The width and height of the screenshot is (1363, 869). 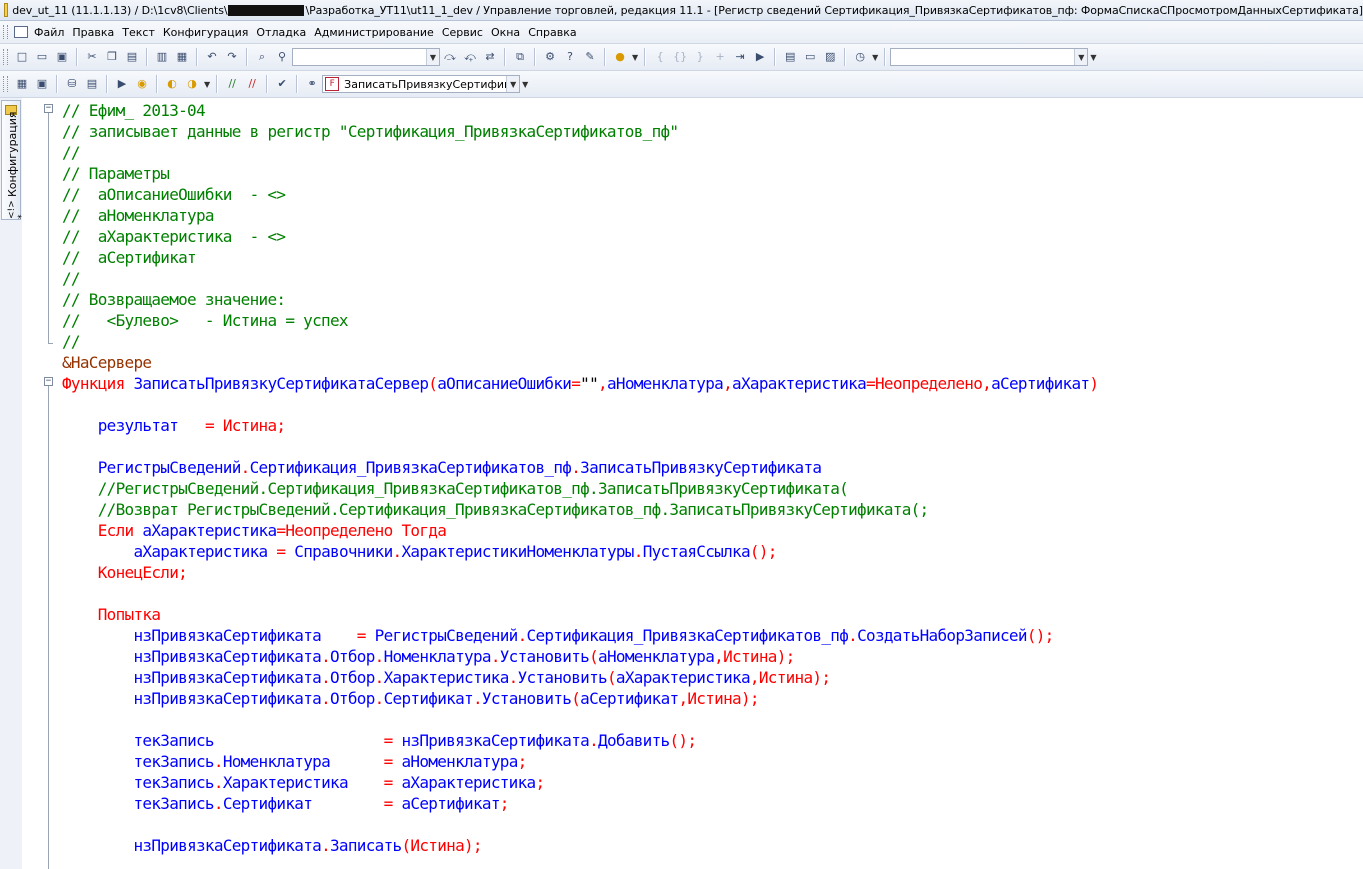 I want to click on continue-icon: ◉, so click(x=142, y=84).